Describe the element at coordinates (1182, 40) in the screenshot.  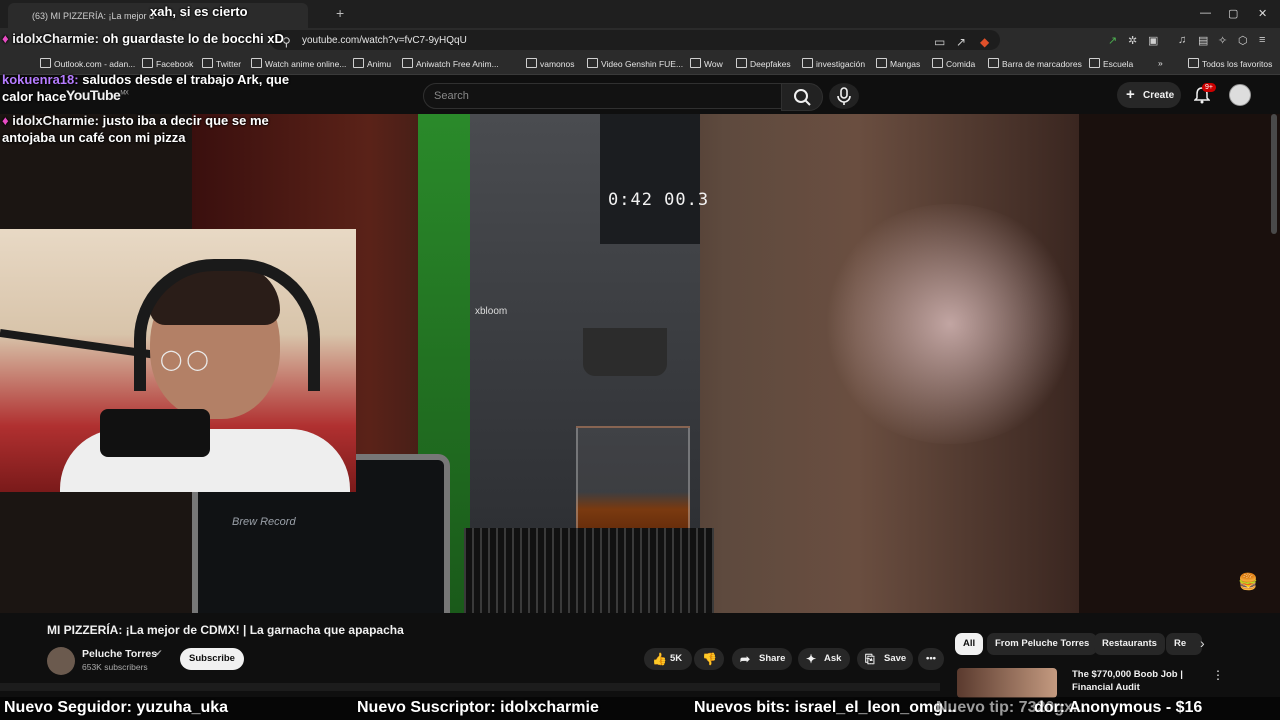
I see `music-icon: ♫` at that location.